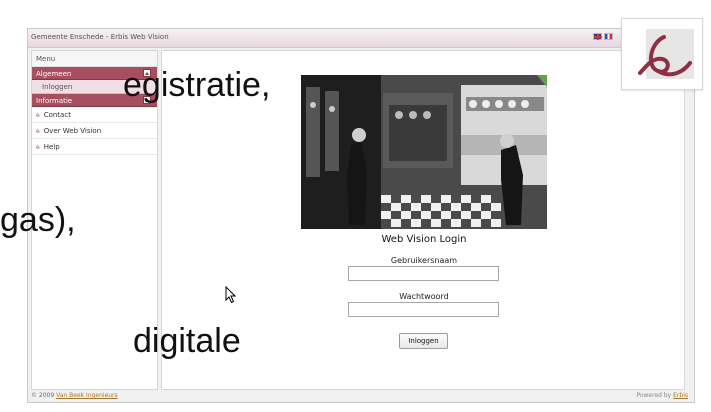  I want to click on username-input, so click(423, 273).